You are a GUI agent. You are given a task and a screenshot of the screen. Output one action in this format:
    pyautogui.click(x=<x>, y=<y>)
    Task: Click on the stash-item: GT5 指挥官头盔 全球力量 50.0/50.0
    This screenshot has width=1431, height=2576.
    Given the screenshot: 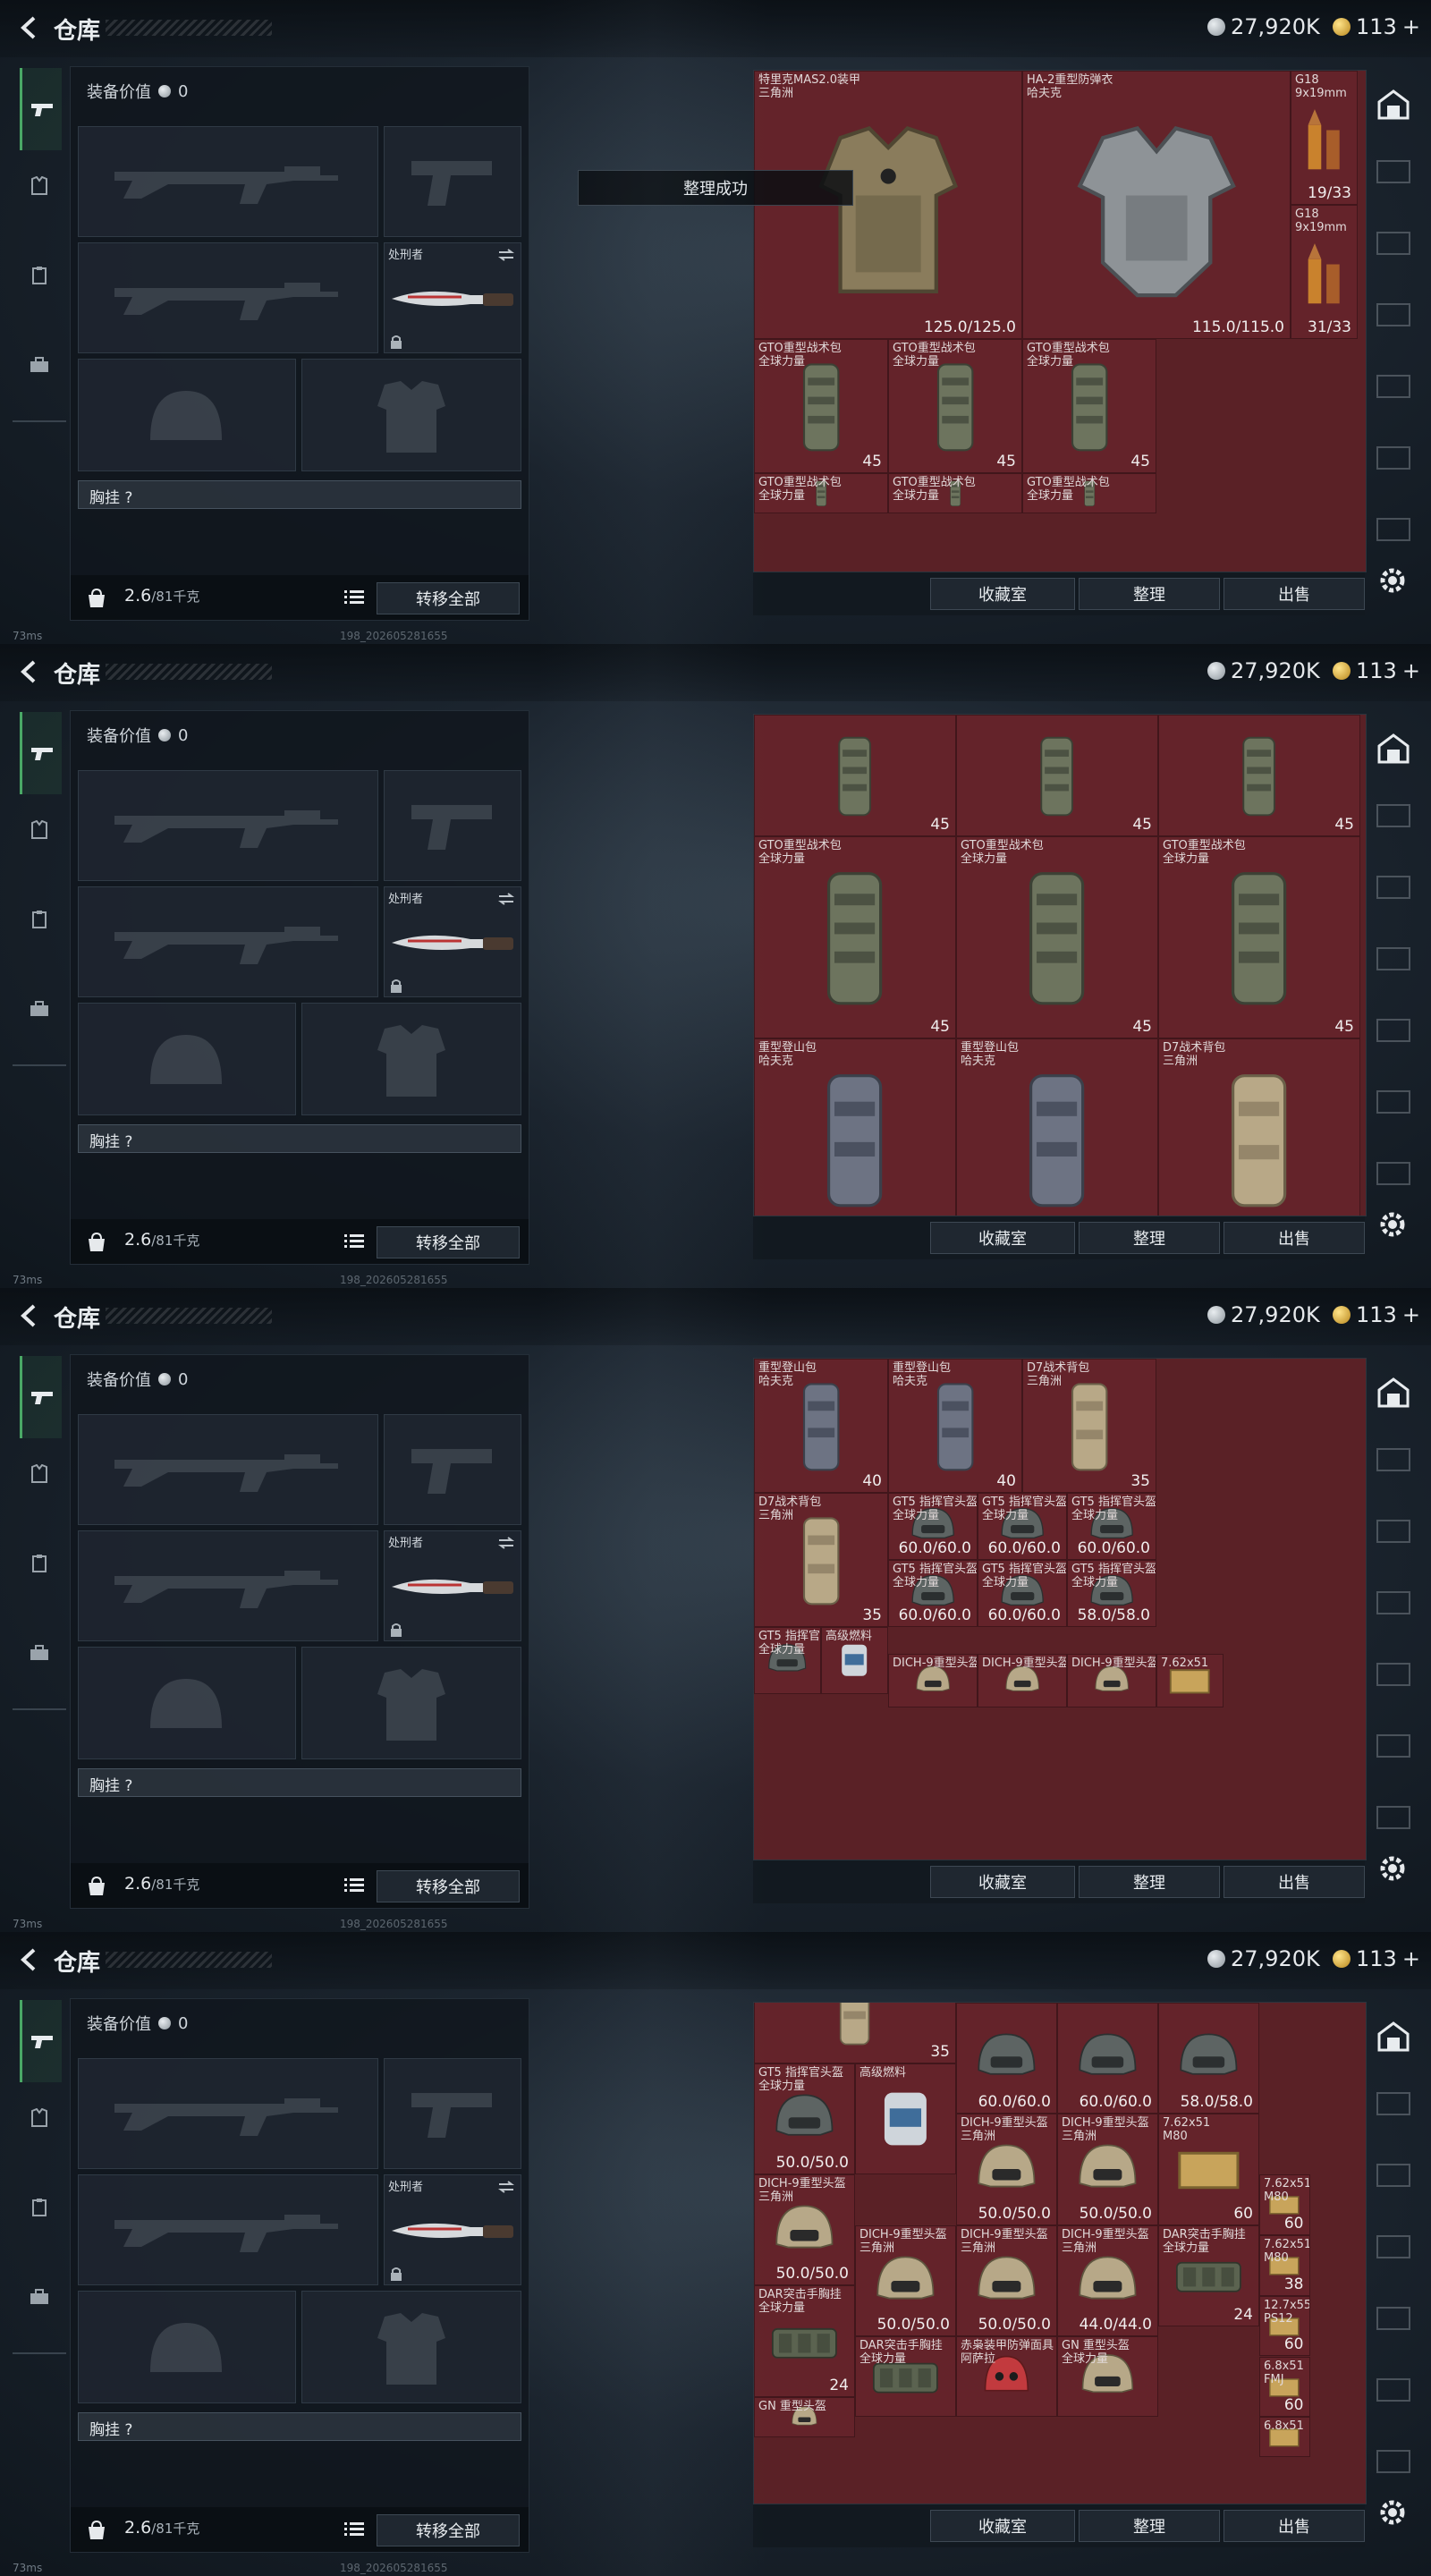 What is the action you would take?
    pyautogui.click(x=804, y=2119)
    